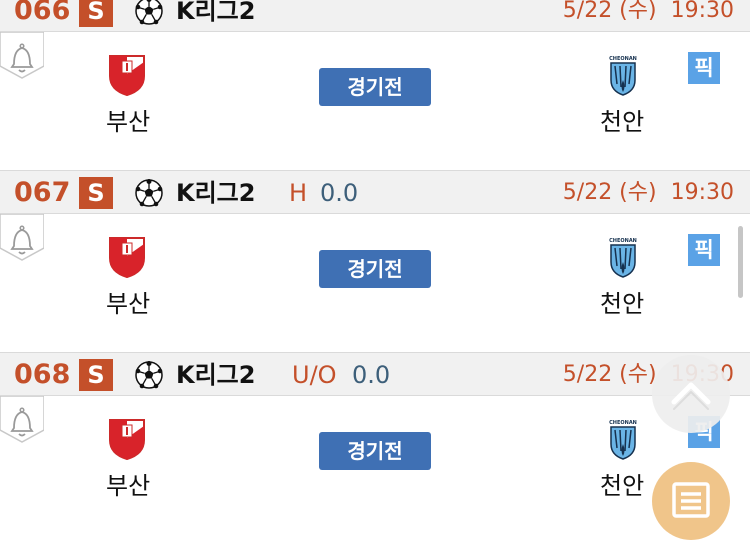  Describe the element at coordinates (298, 193) in the screenshot. I see `handicap-type: H` at that location.